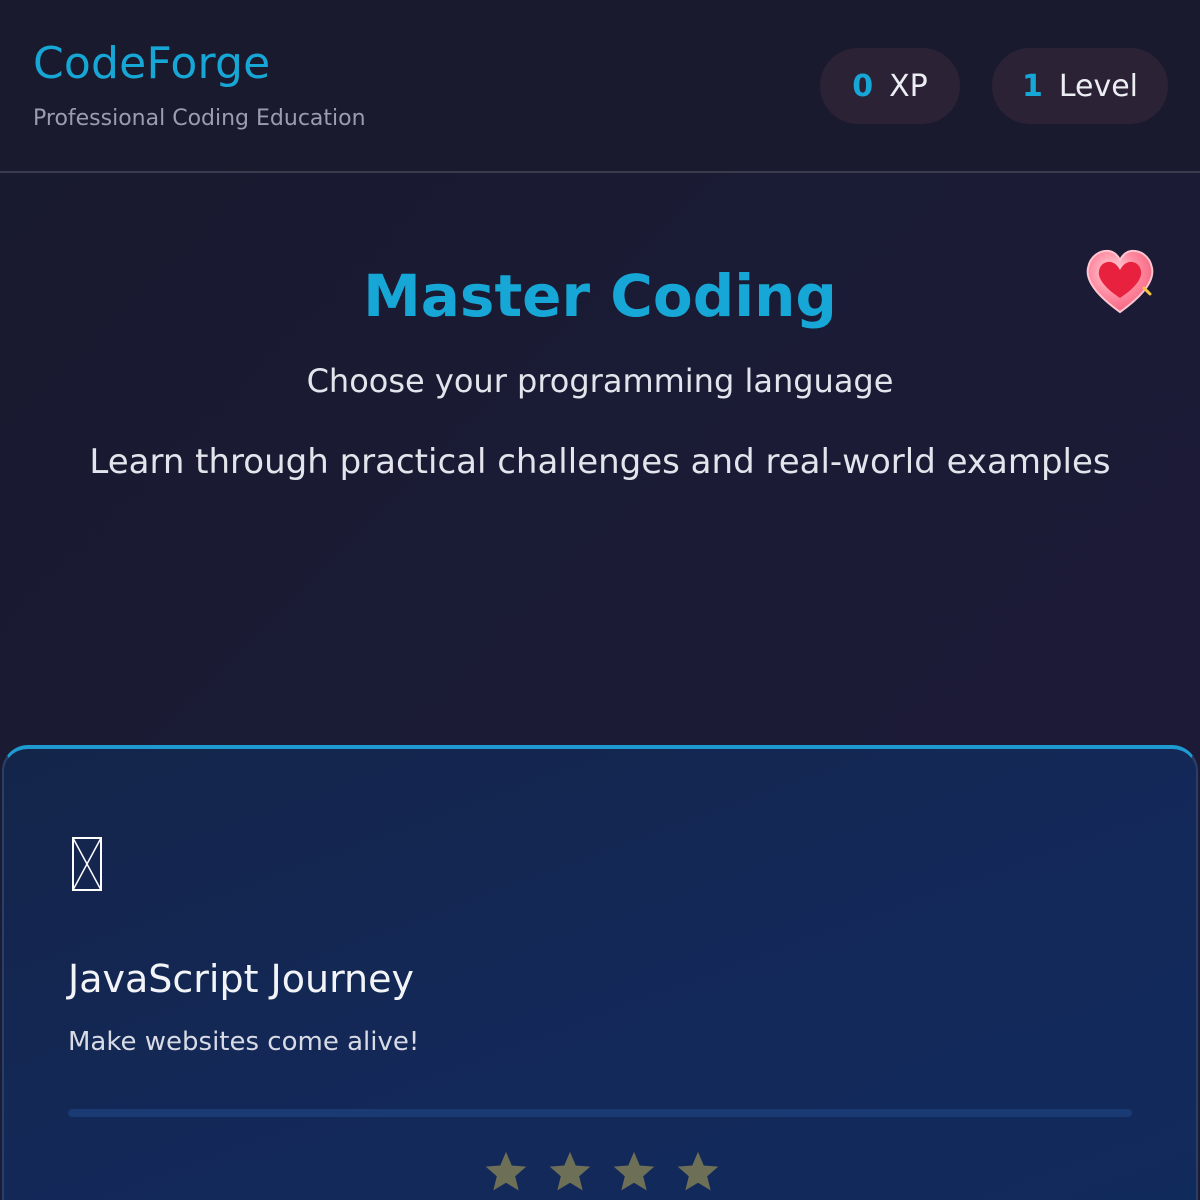 Image resolution: width=1200 pixels, height=1200 pixels. I want to click on xp-badge: 0 XP, so click(890, 86).